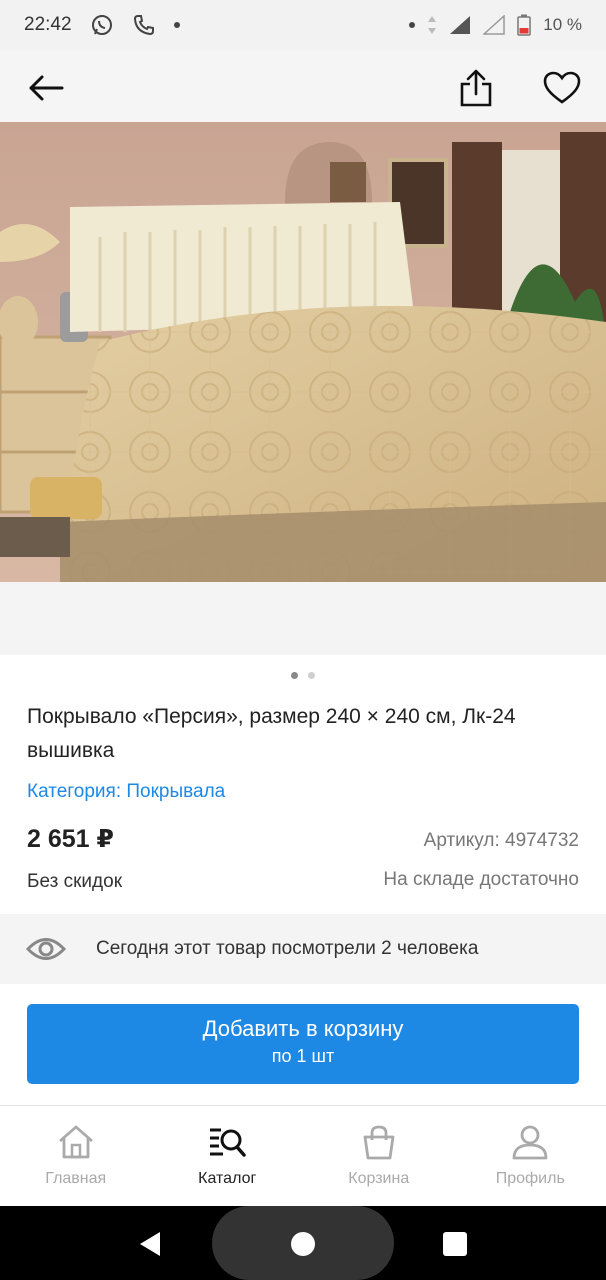 Image resolution: width=606 pixels, height=1280 pixels. I want to click on product-sku: Артикул: 4974732, so click(501, 840).